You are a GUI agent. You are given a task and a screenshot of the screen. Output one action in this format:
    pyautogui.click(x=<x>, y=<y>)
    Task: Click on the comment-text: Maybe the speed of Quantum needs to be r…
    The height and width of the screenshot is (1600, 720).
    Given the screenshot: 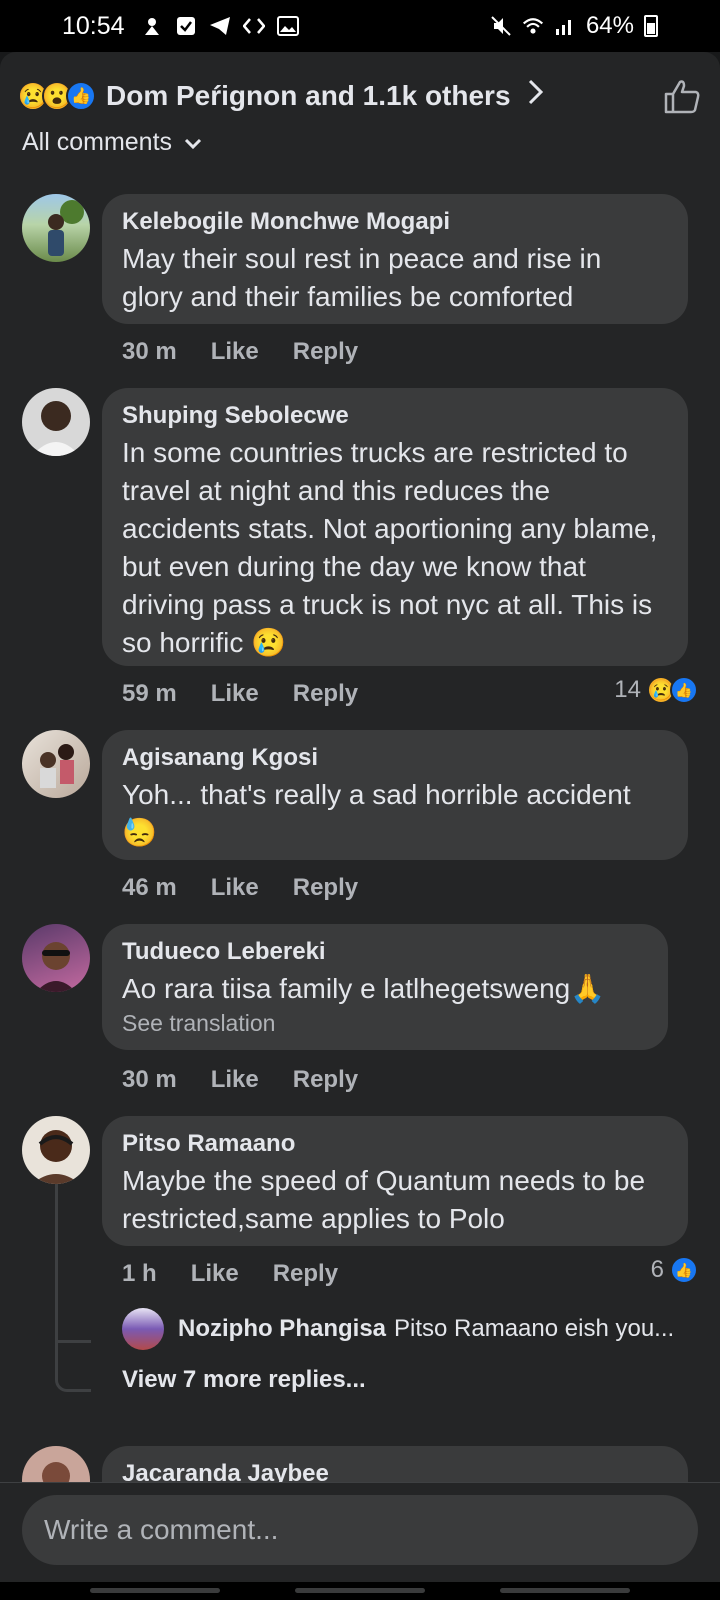 What is the action you would take?
    pyautogui.click(x=384, y=1199)
    